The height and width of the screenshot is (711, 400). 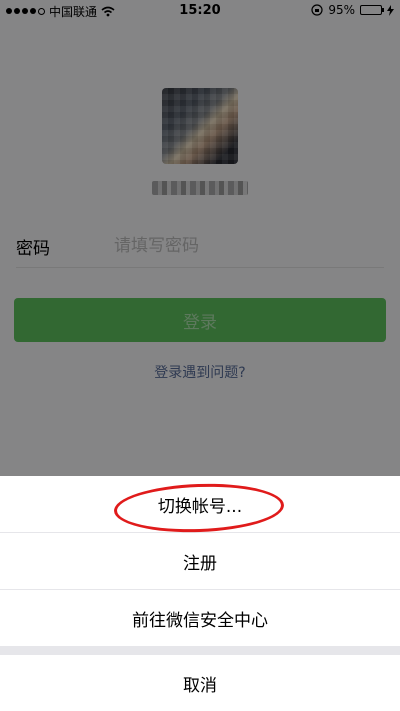 What do you see at coordinates (200, 561) in the screenshot?
I see `register-button: 注册` at bounding box center [200, 561].